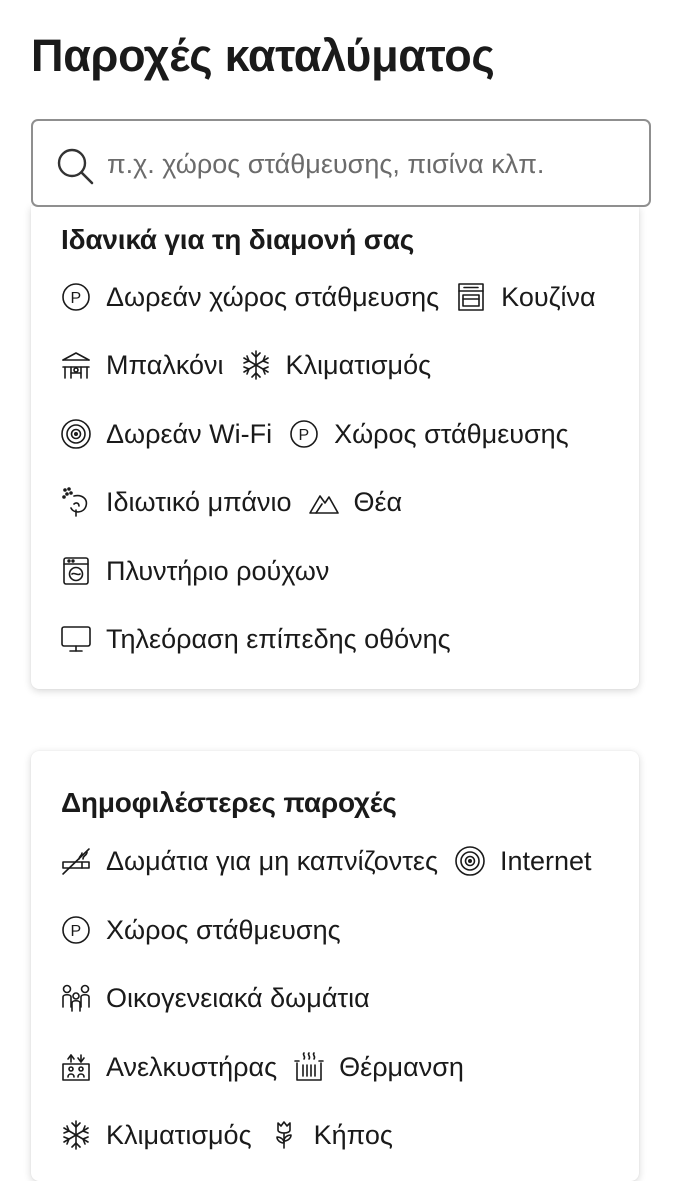  Describe the element at coordinates (378, 501) in the screenshot. I see `amenity-label: Θέα` at that location.